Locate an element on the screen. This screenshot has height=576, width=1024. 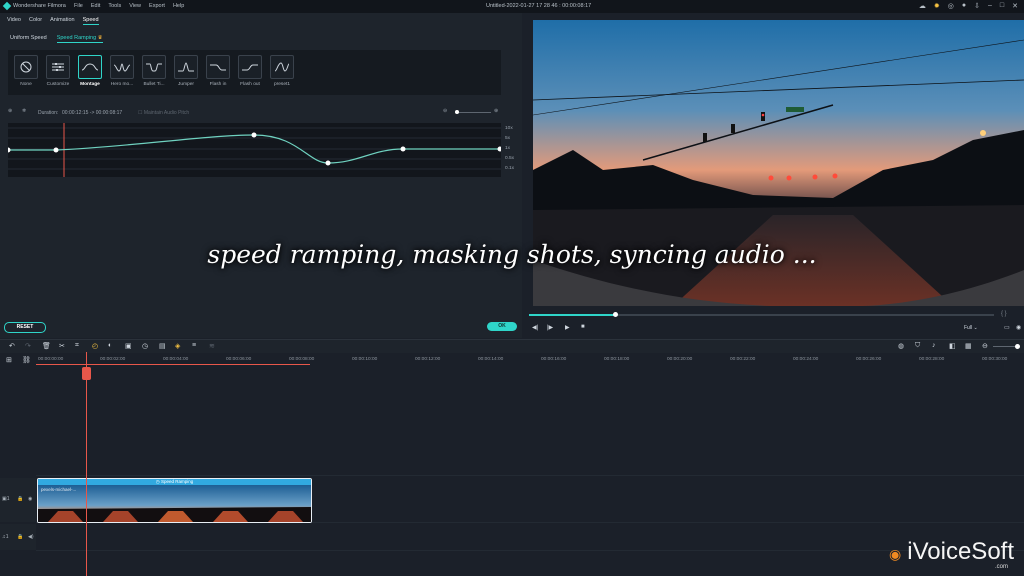
zoom-slider is located at coordinates (473, 112).